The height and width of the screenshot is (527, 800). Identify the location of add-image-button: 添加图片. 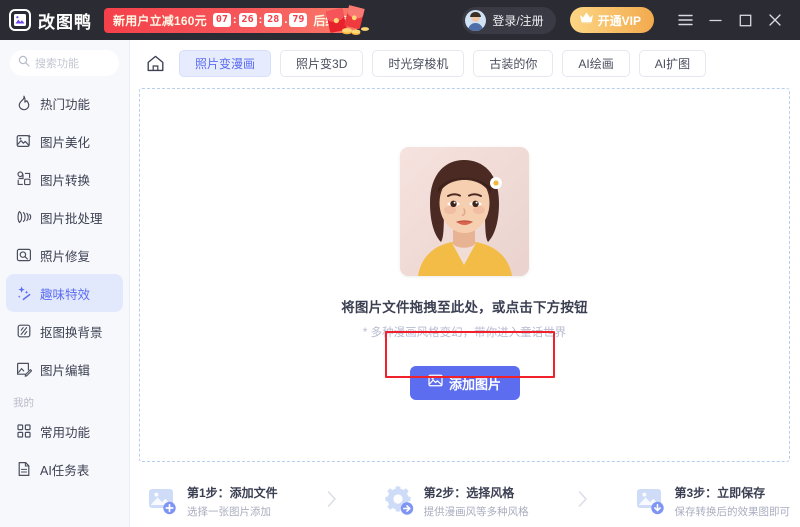
(464, 383).